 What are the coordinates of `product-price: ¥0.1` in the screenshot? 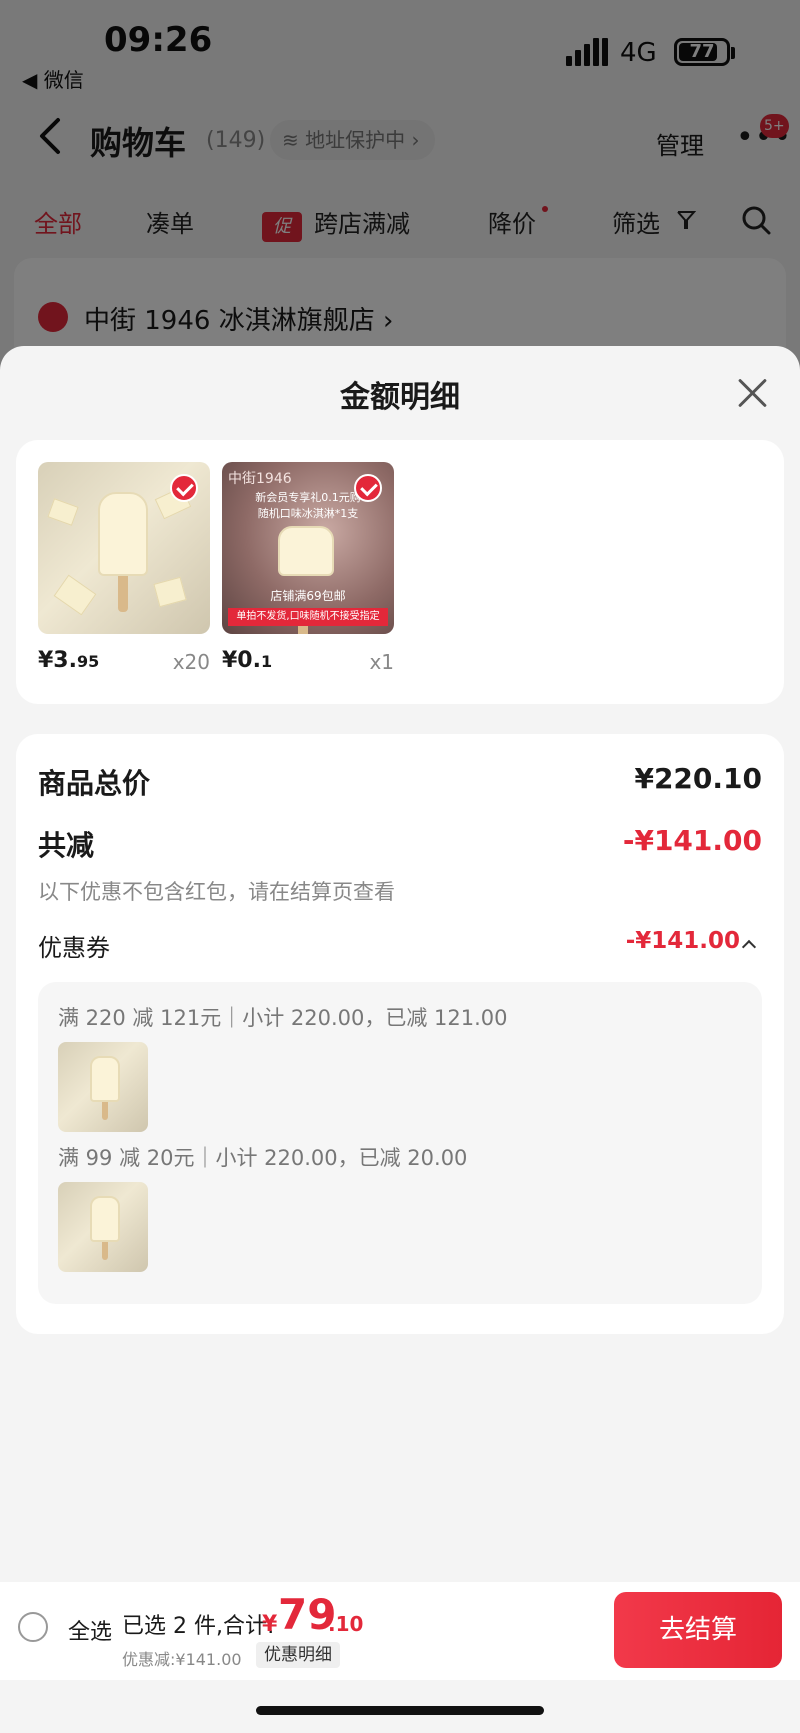 It's located at (247, 660).